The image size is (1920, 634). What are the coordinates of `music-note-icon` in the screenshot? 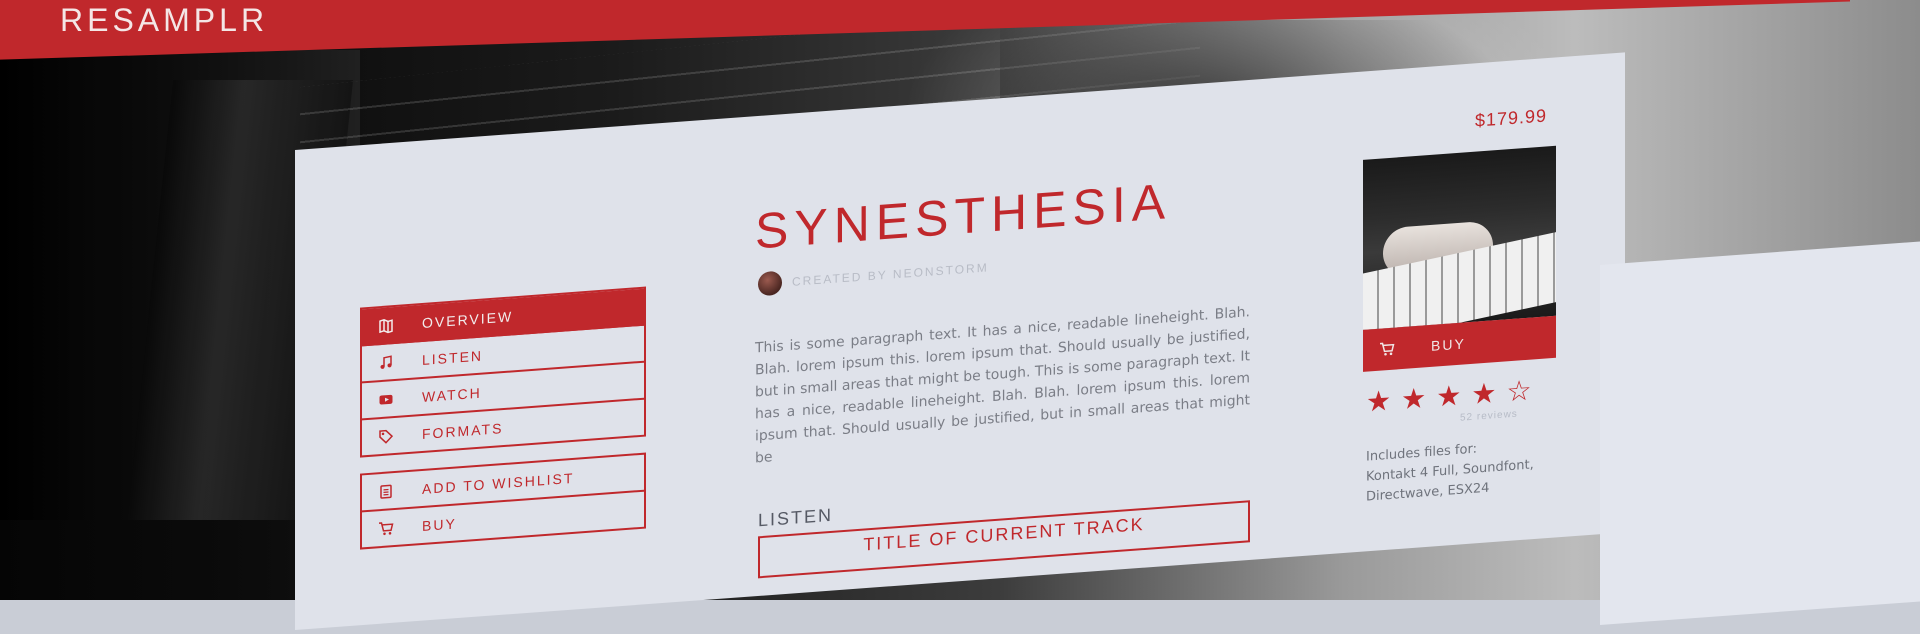 It's located at (386, 362).